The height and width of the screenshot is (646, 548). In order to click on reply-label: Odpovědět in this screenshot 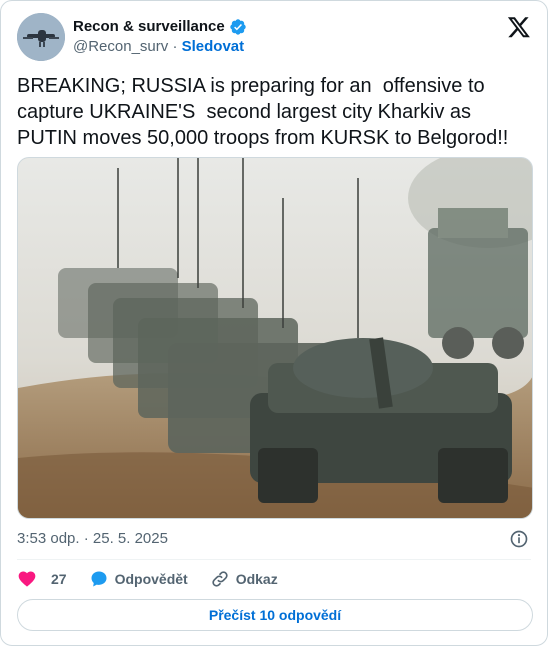, I will do `click(151, 579)`.